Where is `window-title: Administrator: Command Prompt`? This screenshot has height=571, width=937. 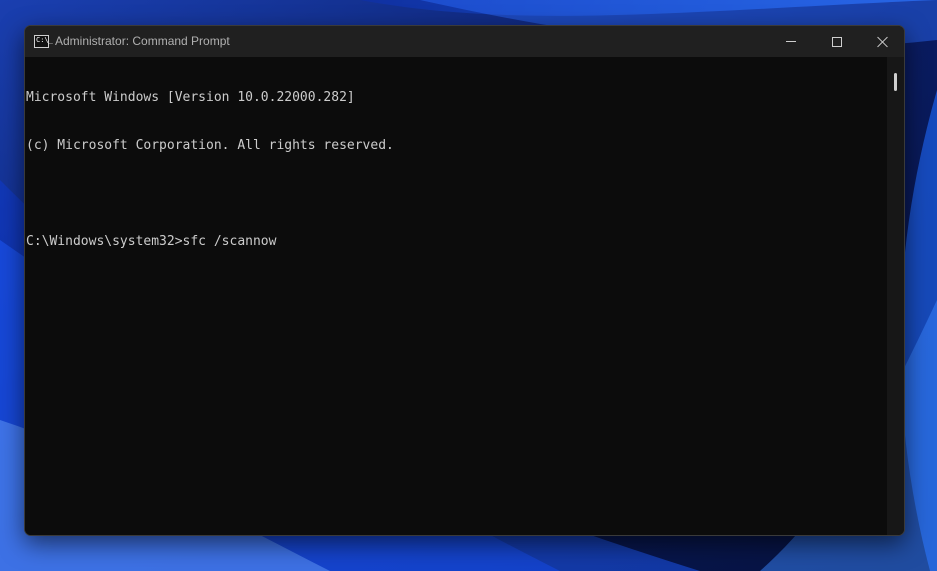
window-title: Administrator: Command Prompt is located at coordinates (142, 41).